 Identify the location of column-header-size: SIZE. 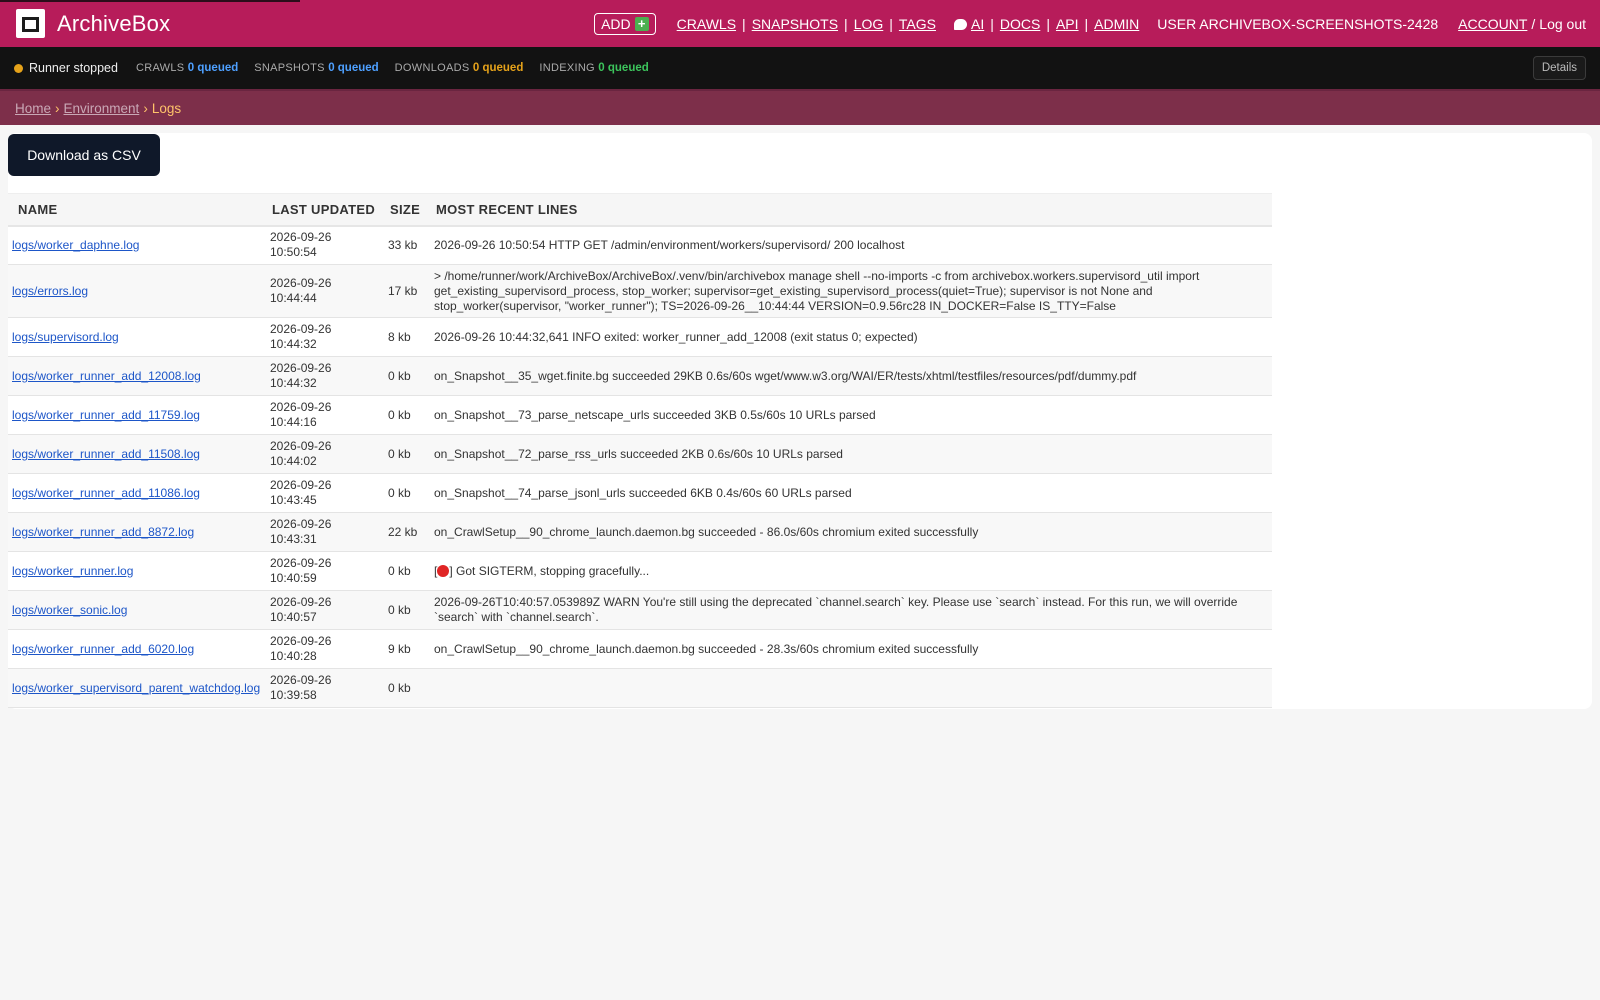
(407, 210).